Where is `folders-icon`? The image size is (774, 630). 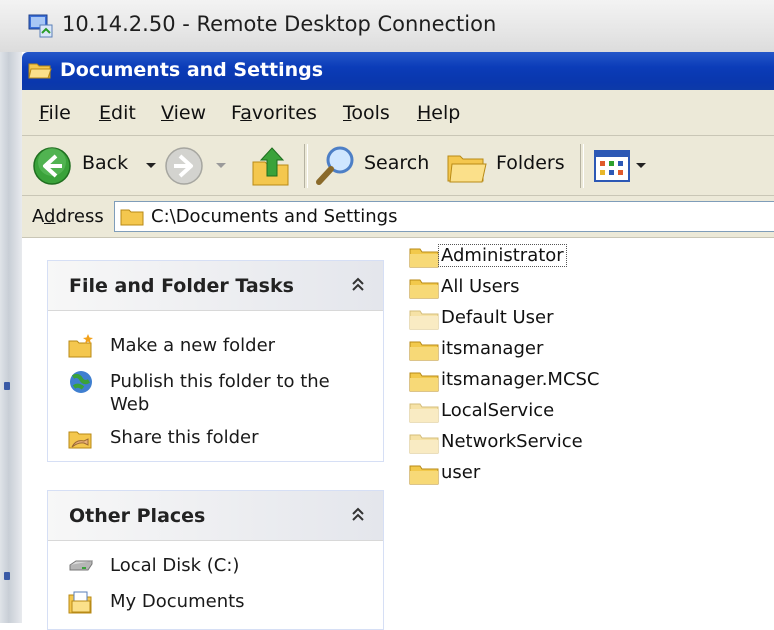 folders-icon is located at coordinates (467, 169).